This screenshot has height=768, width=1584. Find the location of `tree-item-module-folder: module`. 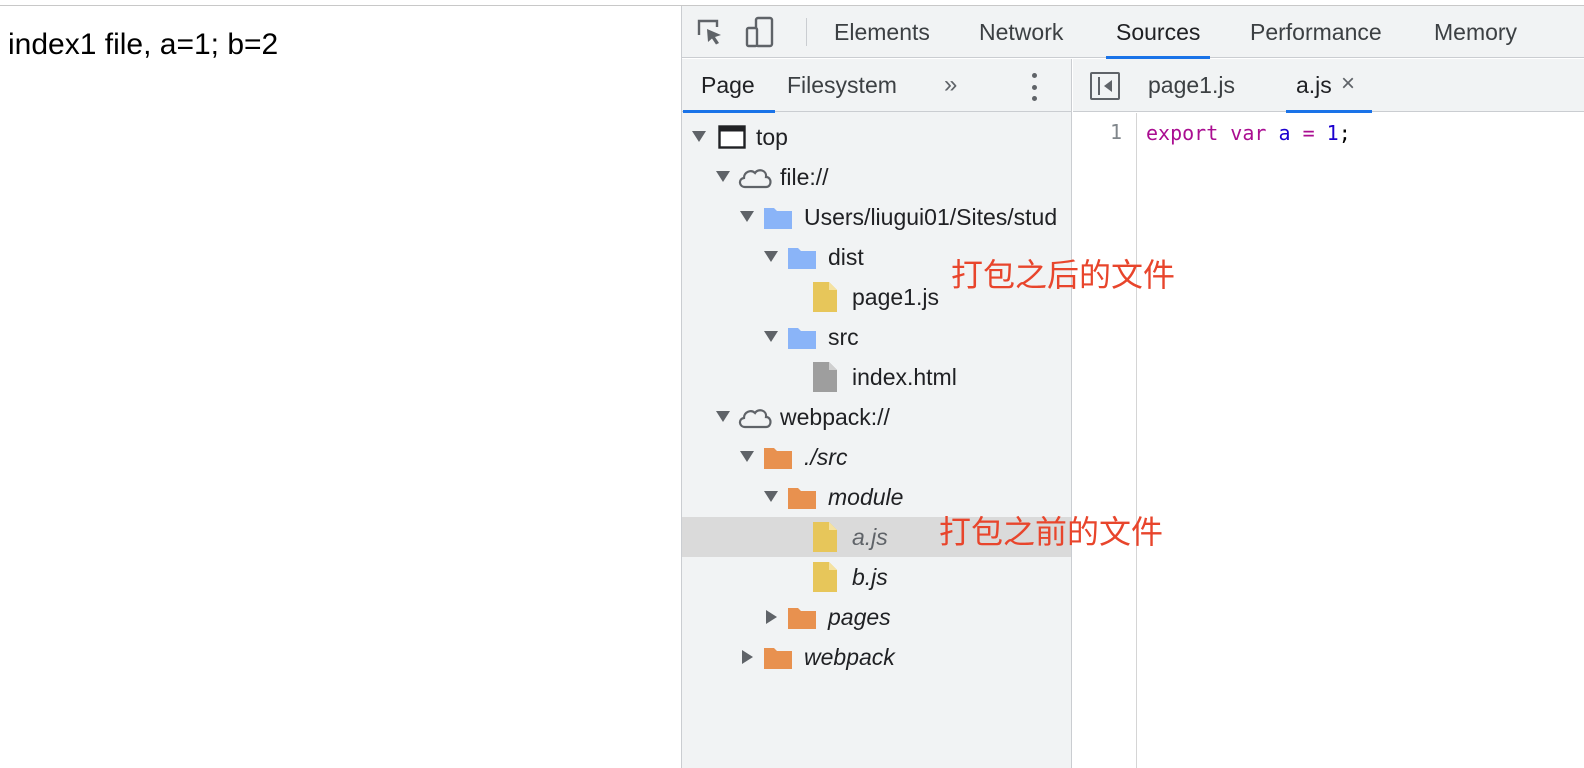

tree-item-module-folder: module is located at coordinates (876, 497).